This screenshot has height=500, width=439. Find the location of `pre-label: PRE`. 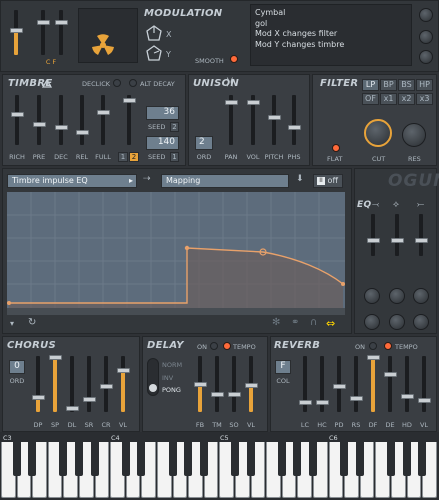

pre-label: PRE is located at coordinates (39, 157).